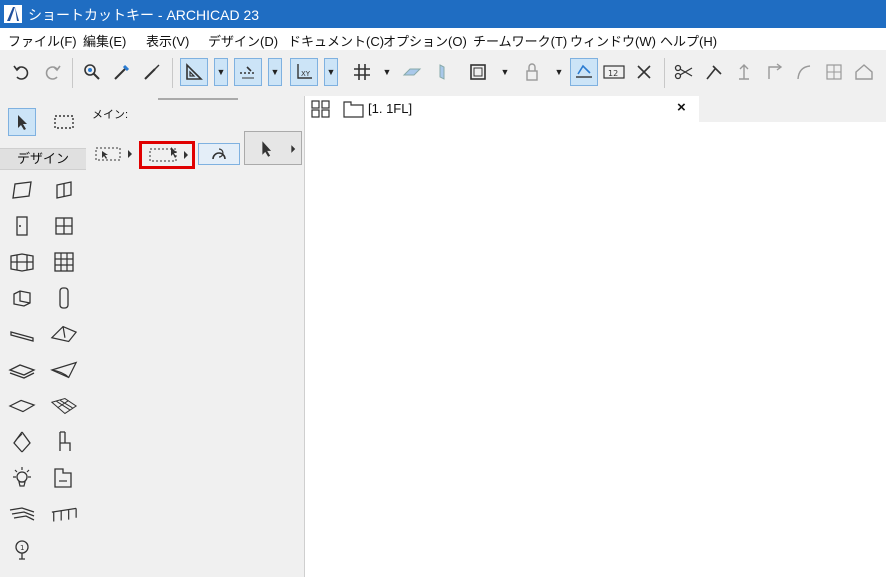 The image size is (886, 577). Describe the element at coordinates (243, 40) in the screenshot. I see `menu-design: デザイン(D)` at that location.